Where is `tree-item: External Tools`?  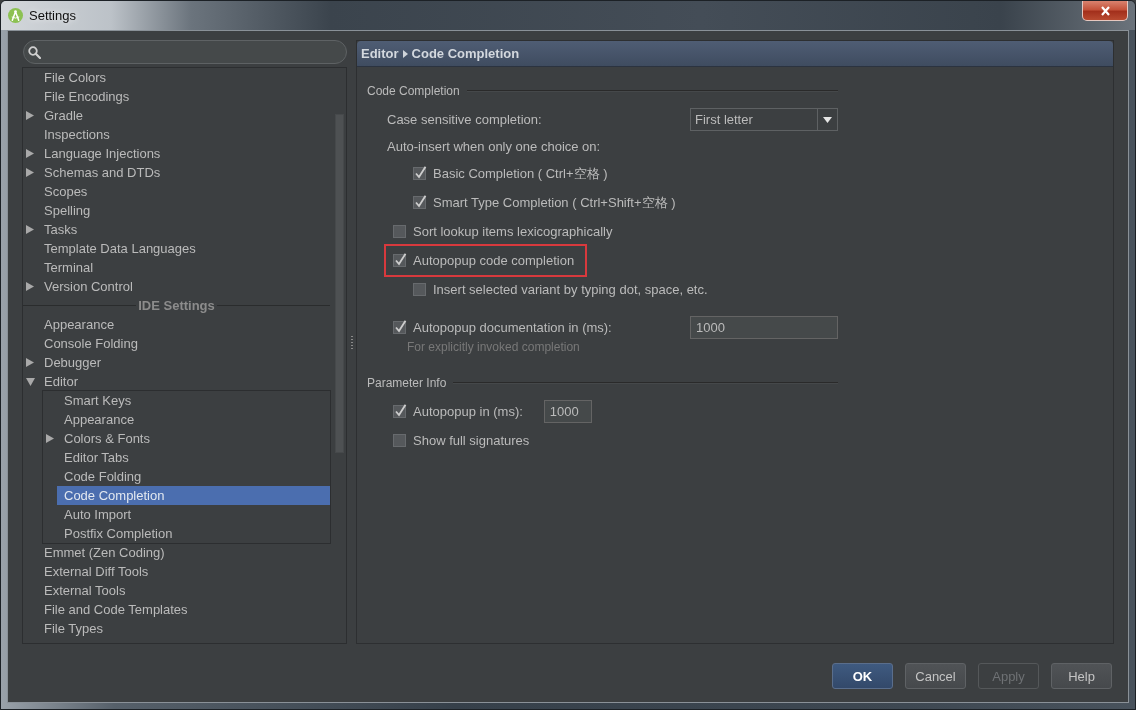 tree-item: External Tools is located at coordinates (186, 590).